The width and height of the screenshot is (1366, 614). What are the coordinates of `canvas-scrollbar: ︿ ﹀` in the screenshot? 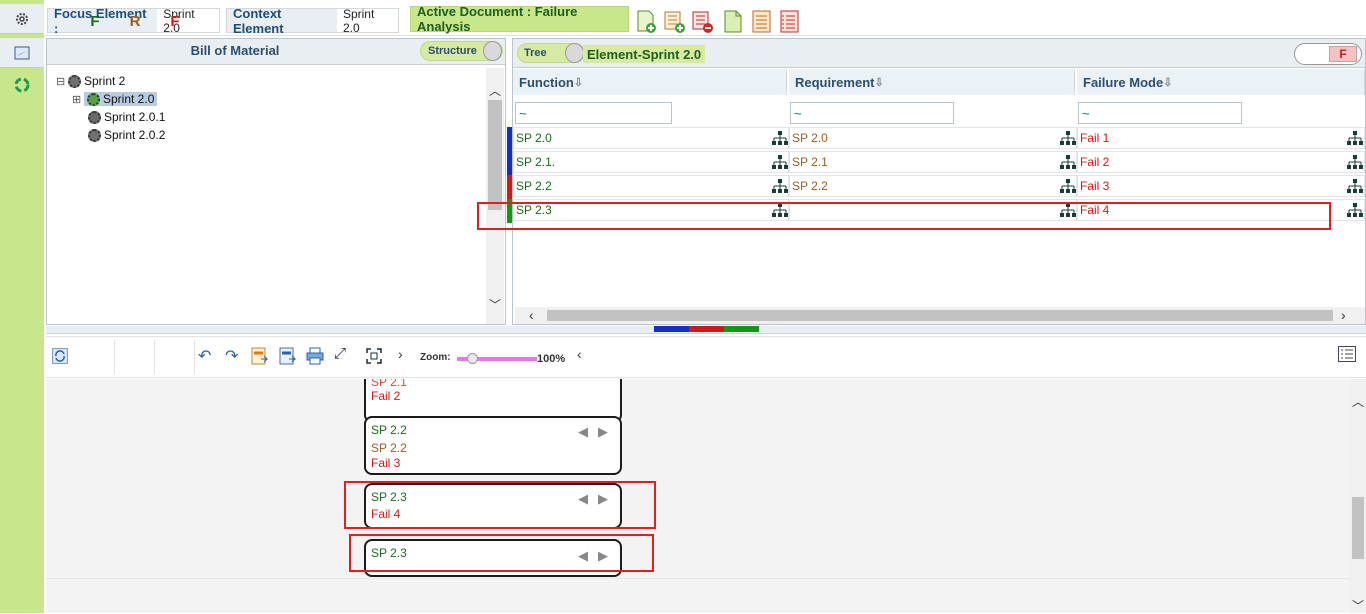 It's located at (1358, 496).